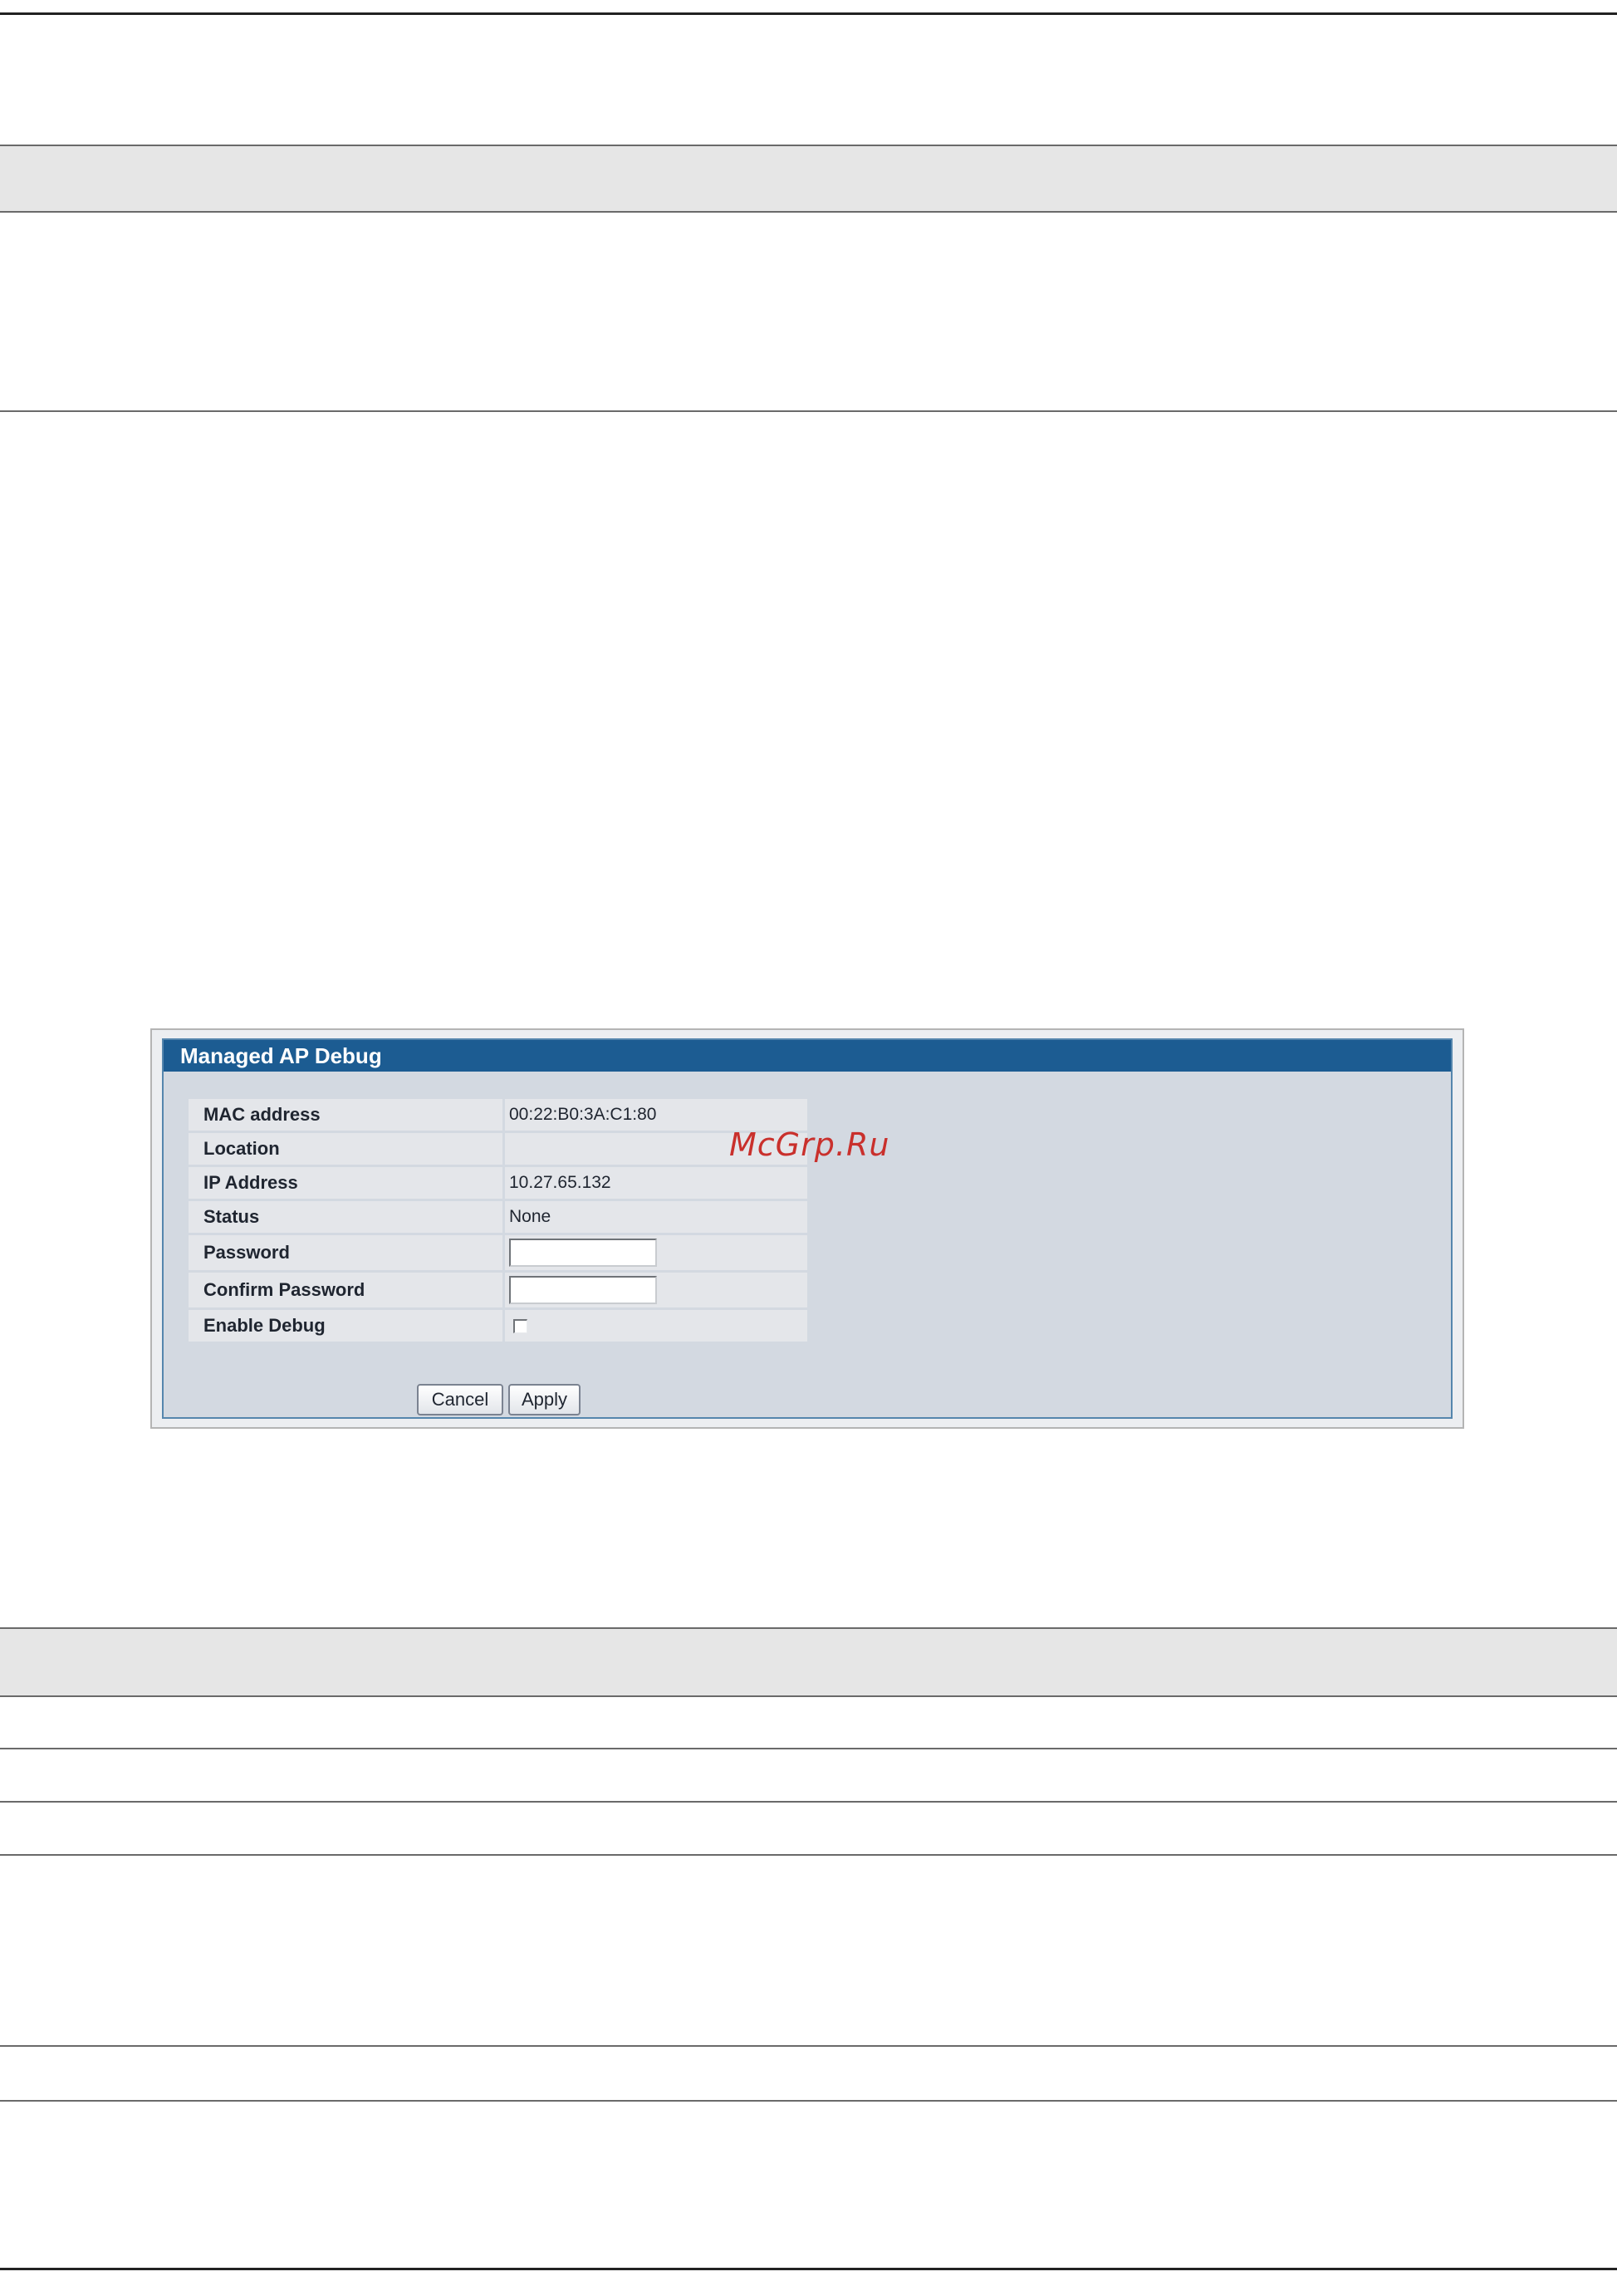  I want to click on confirm-password-label: Confirm Password, so click(347, 1290).